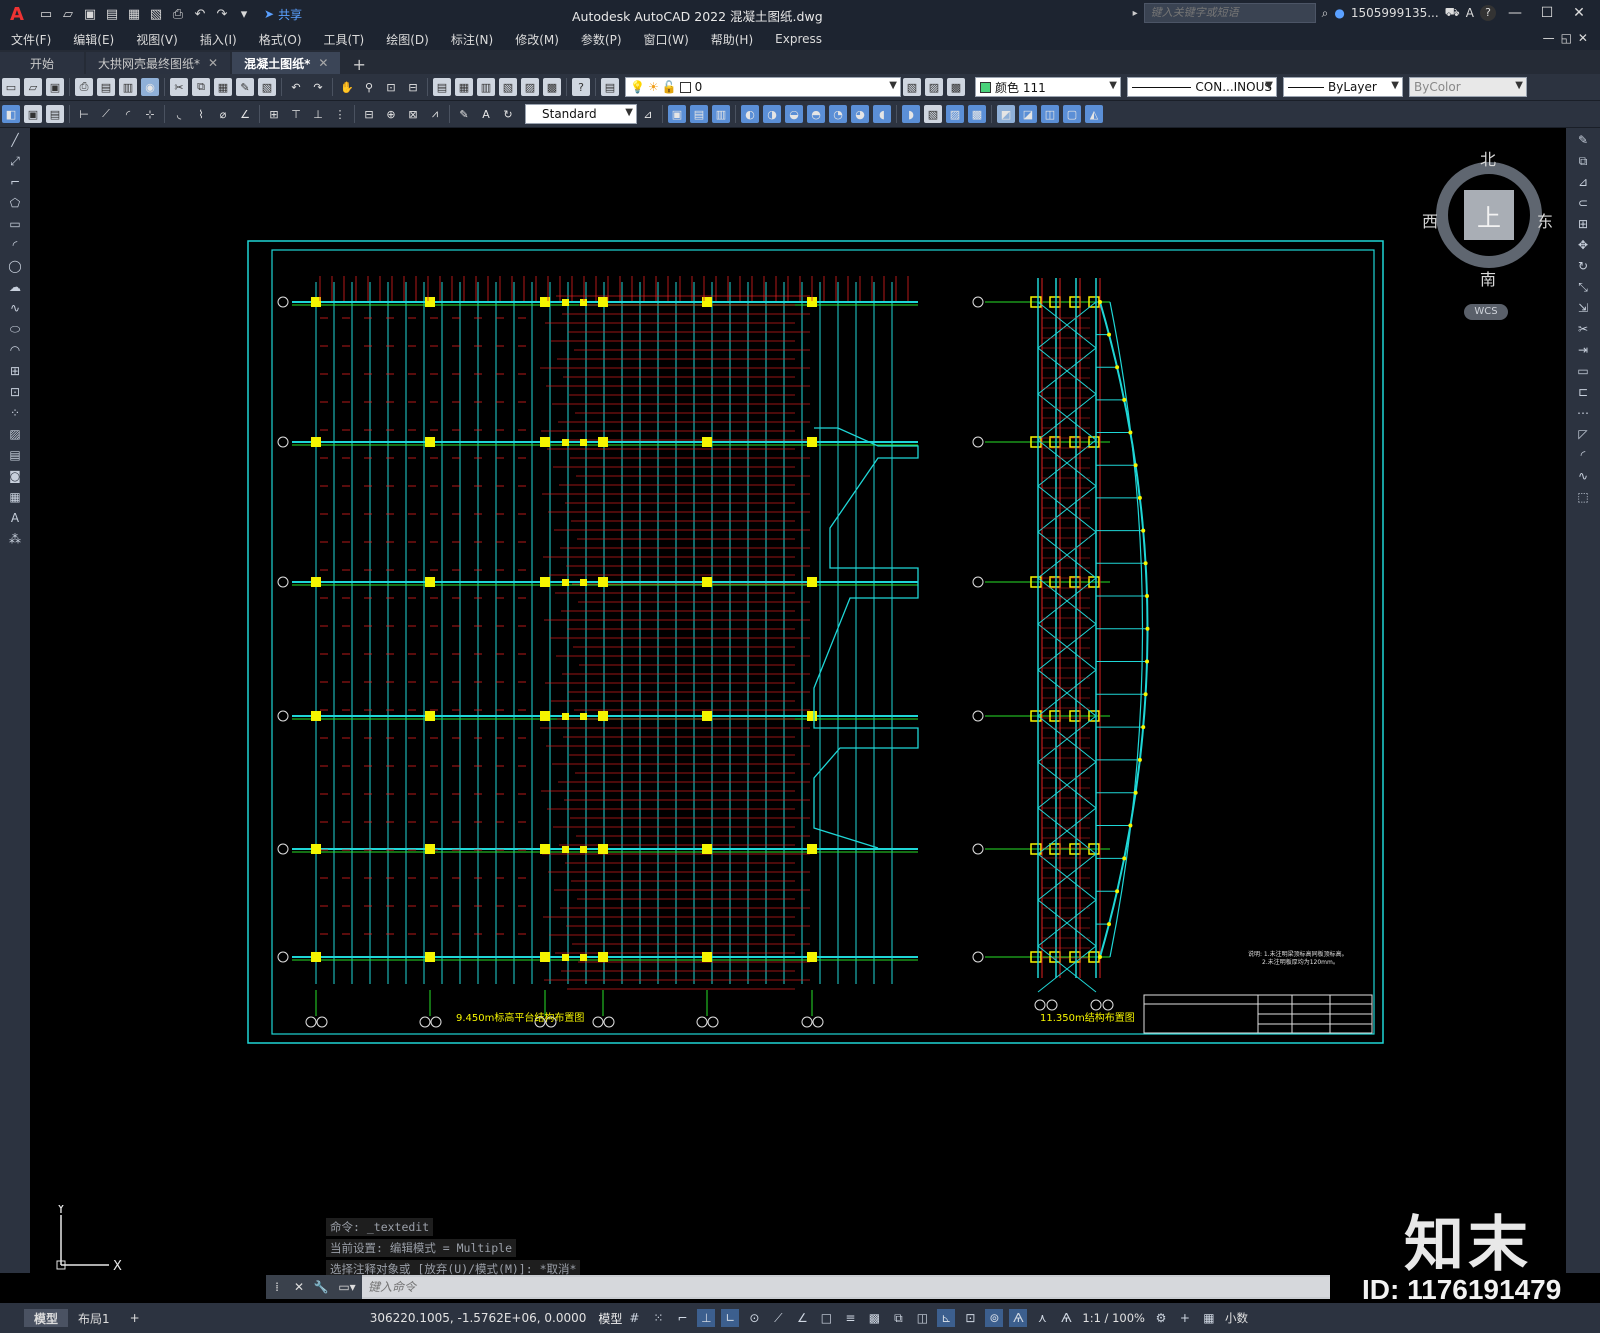  What do you see at coordinates (666, 39) in the screenshot?
I see `menu-window: 窗口(W)` at bounding box center [666, 39].